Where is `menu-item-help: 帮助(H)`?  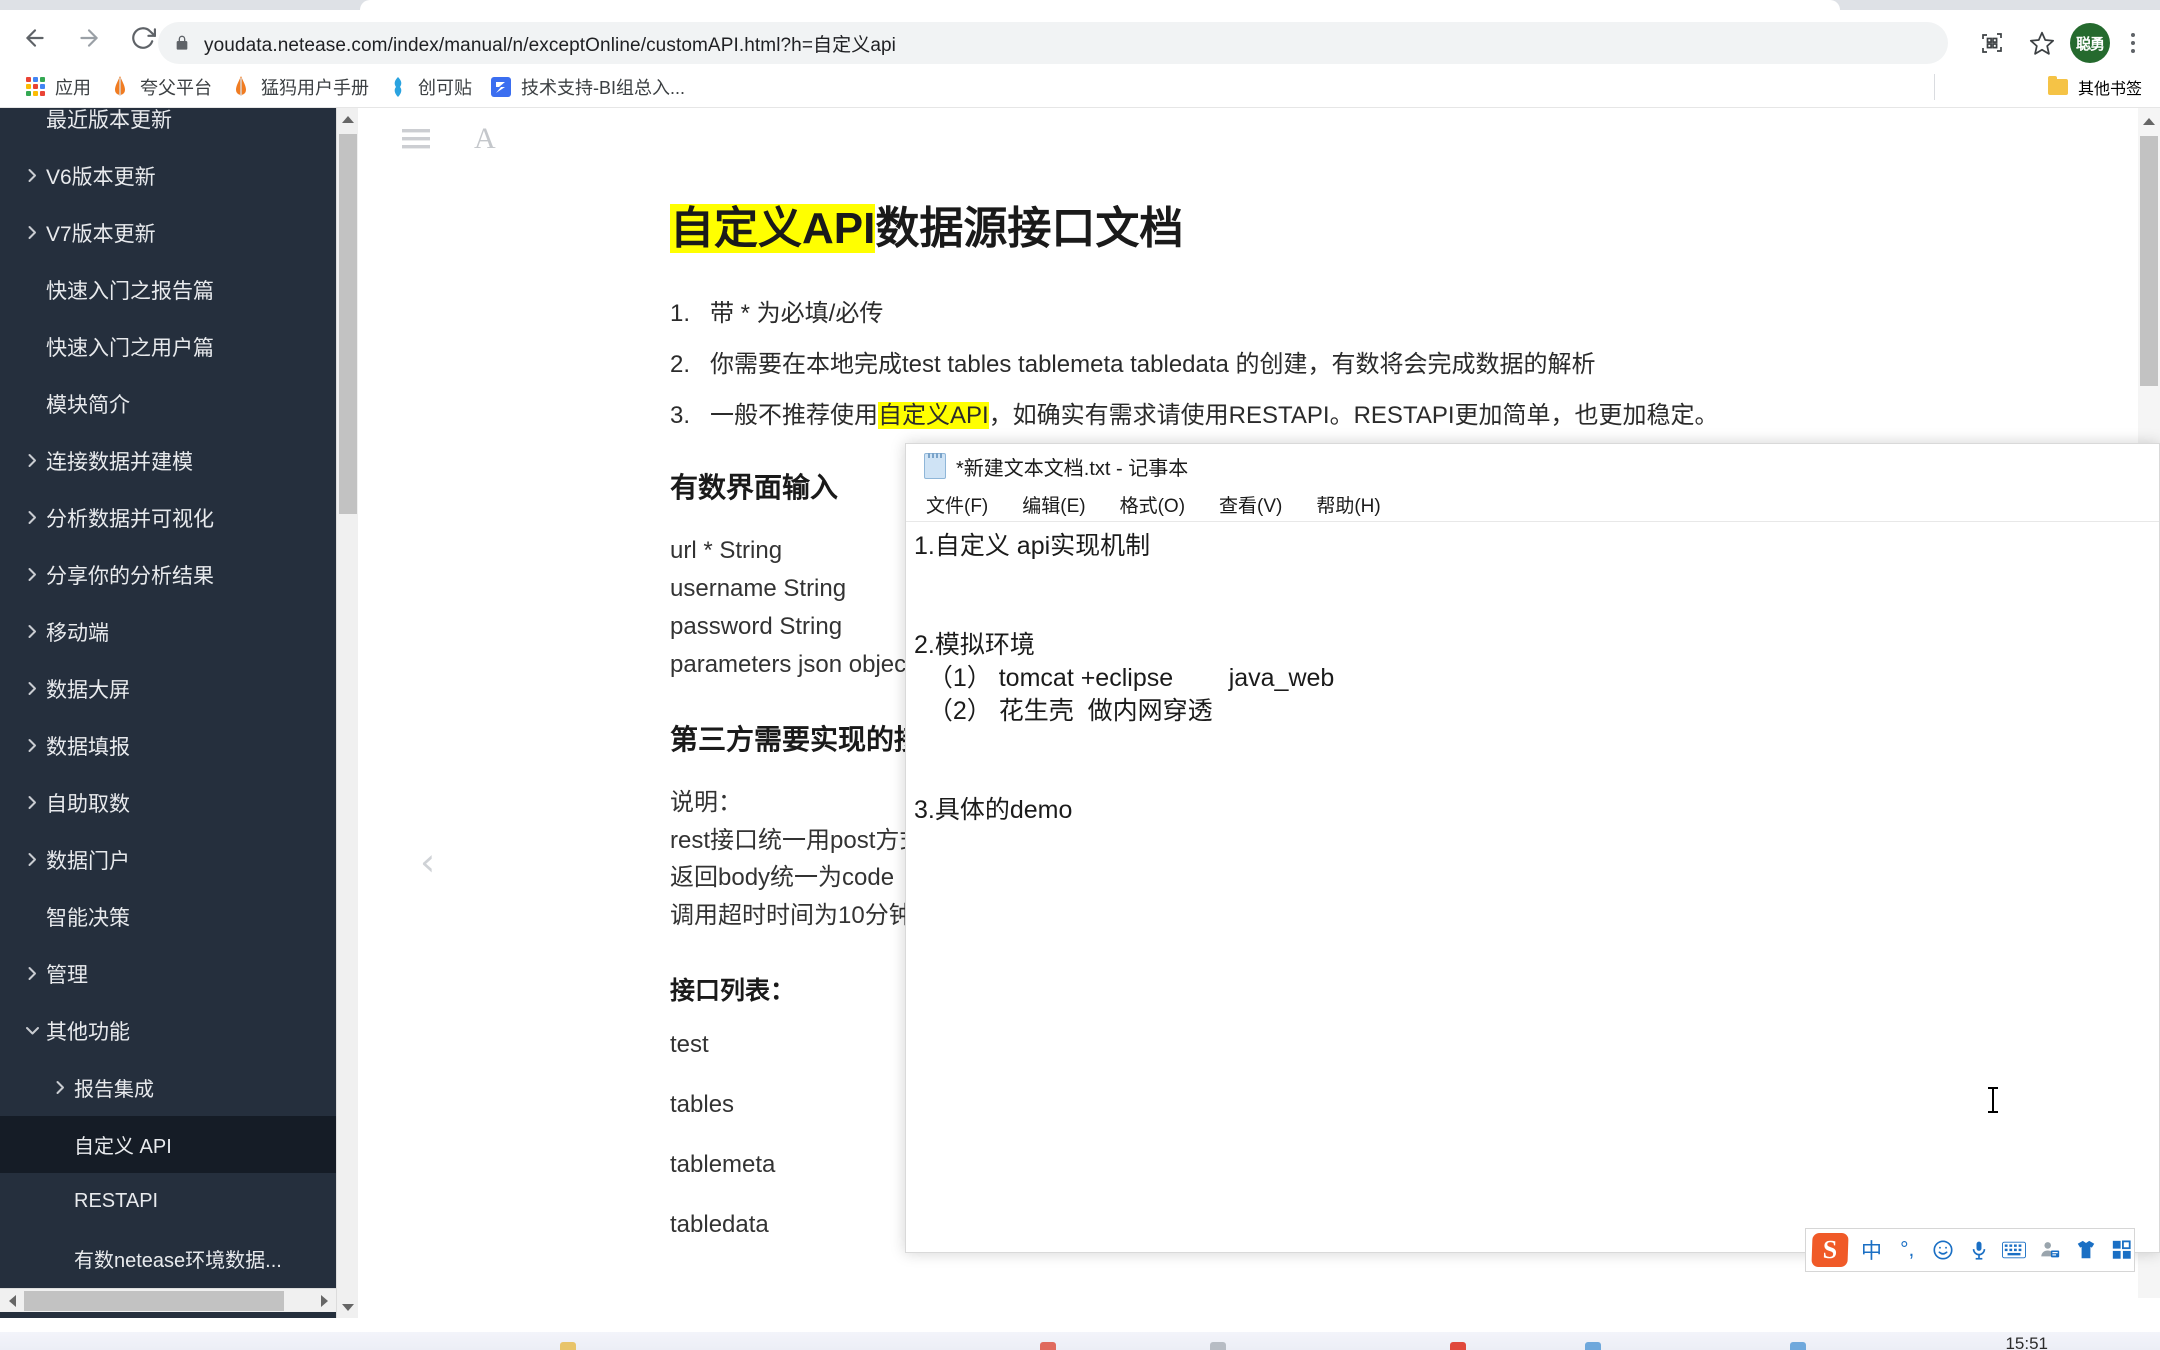
menu-item-help: 帮助(H) is located at coordinates (1348, 504).